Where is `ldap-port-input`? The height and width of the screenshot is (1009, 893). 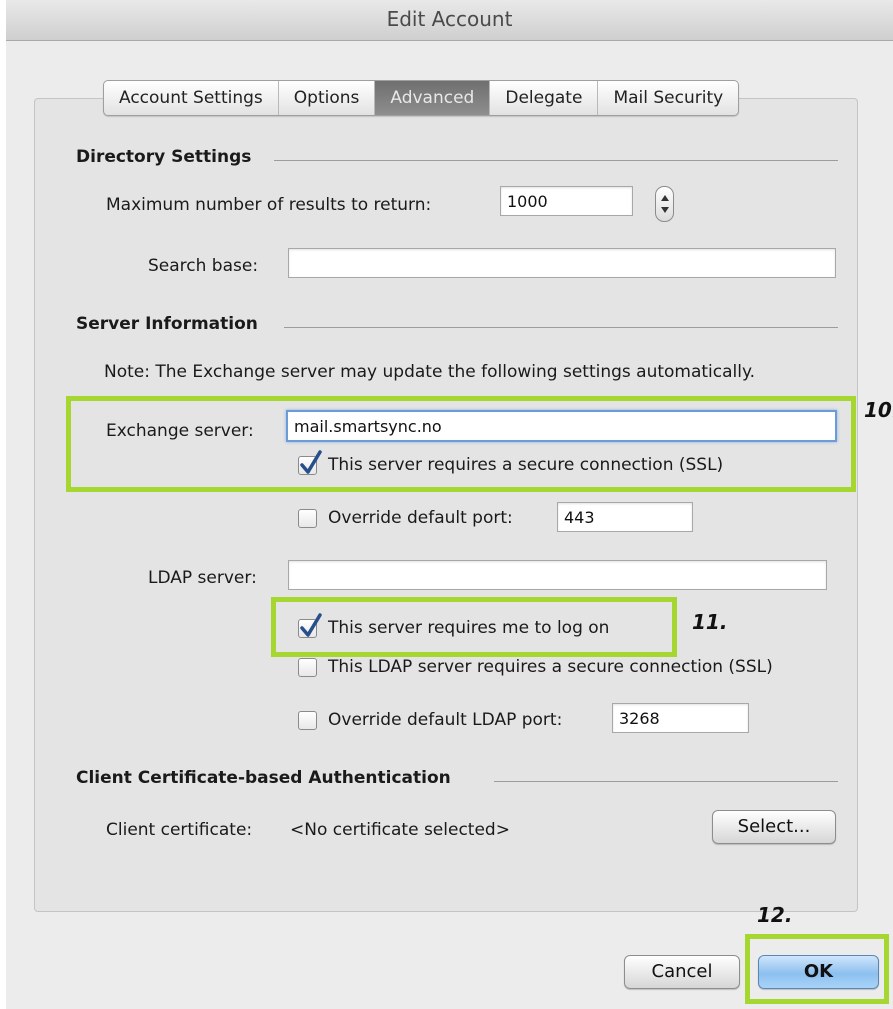
ldap-port-input is located at coordinates (680, 718).